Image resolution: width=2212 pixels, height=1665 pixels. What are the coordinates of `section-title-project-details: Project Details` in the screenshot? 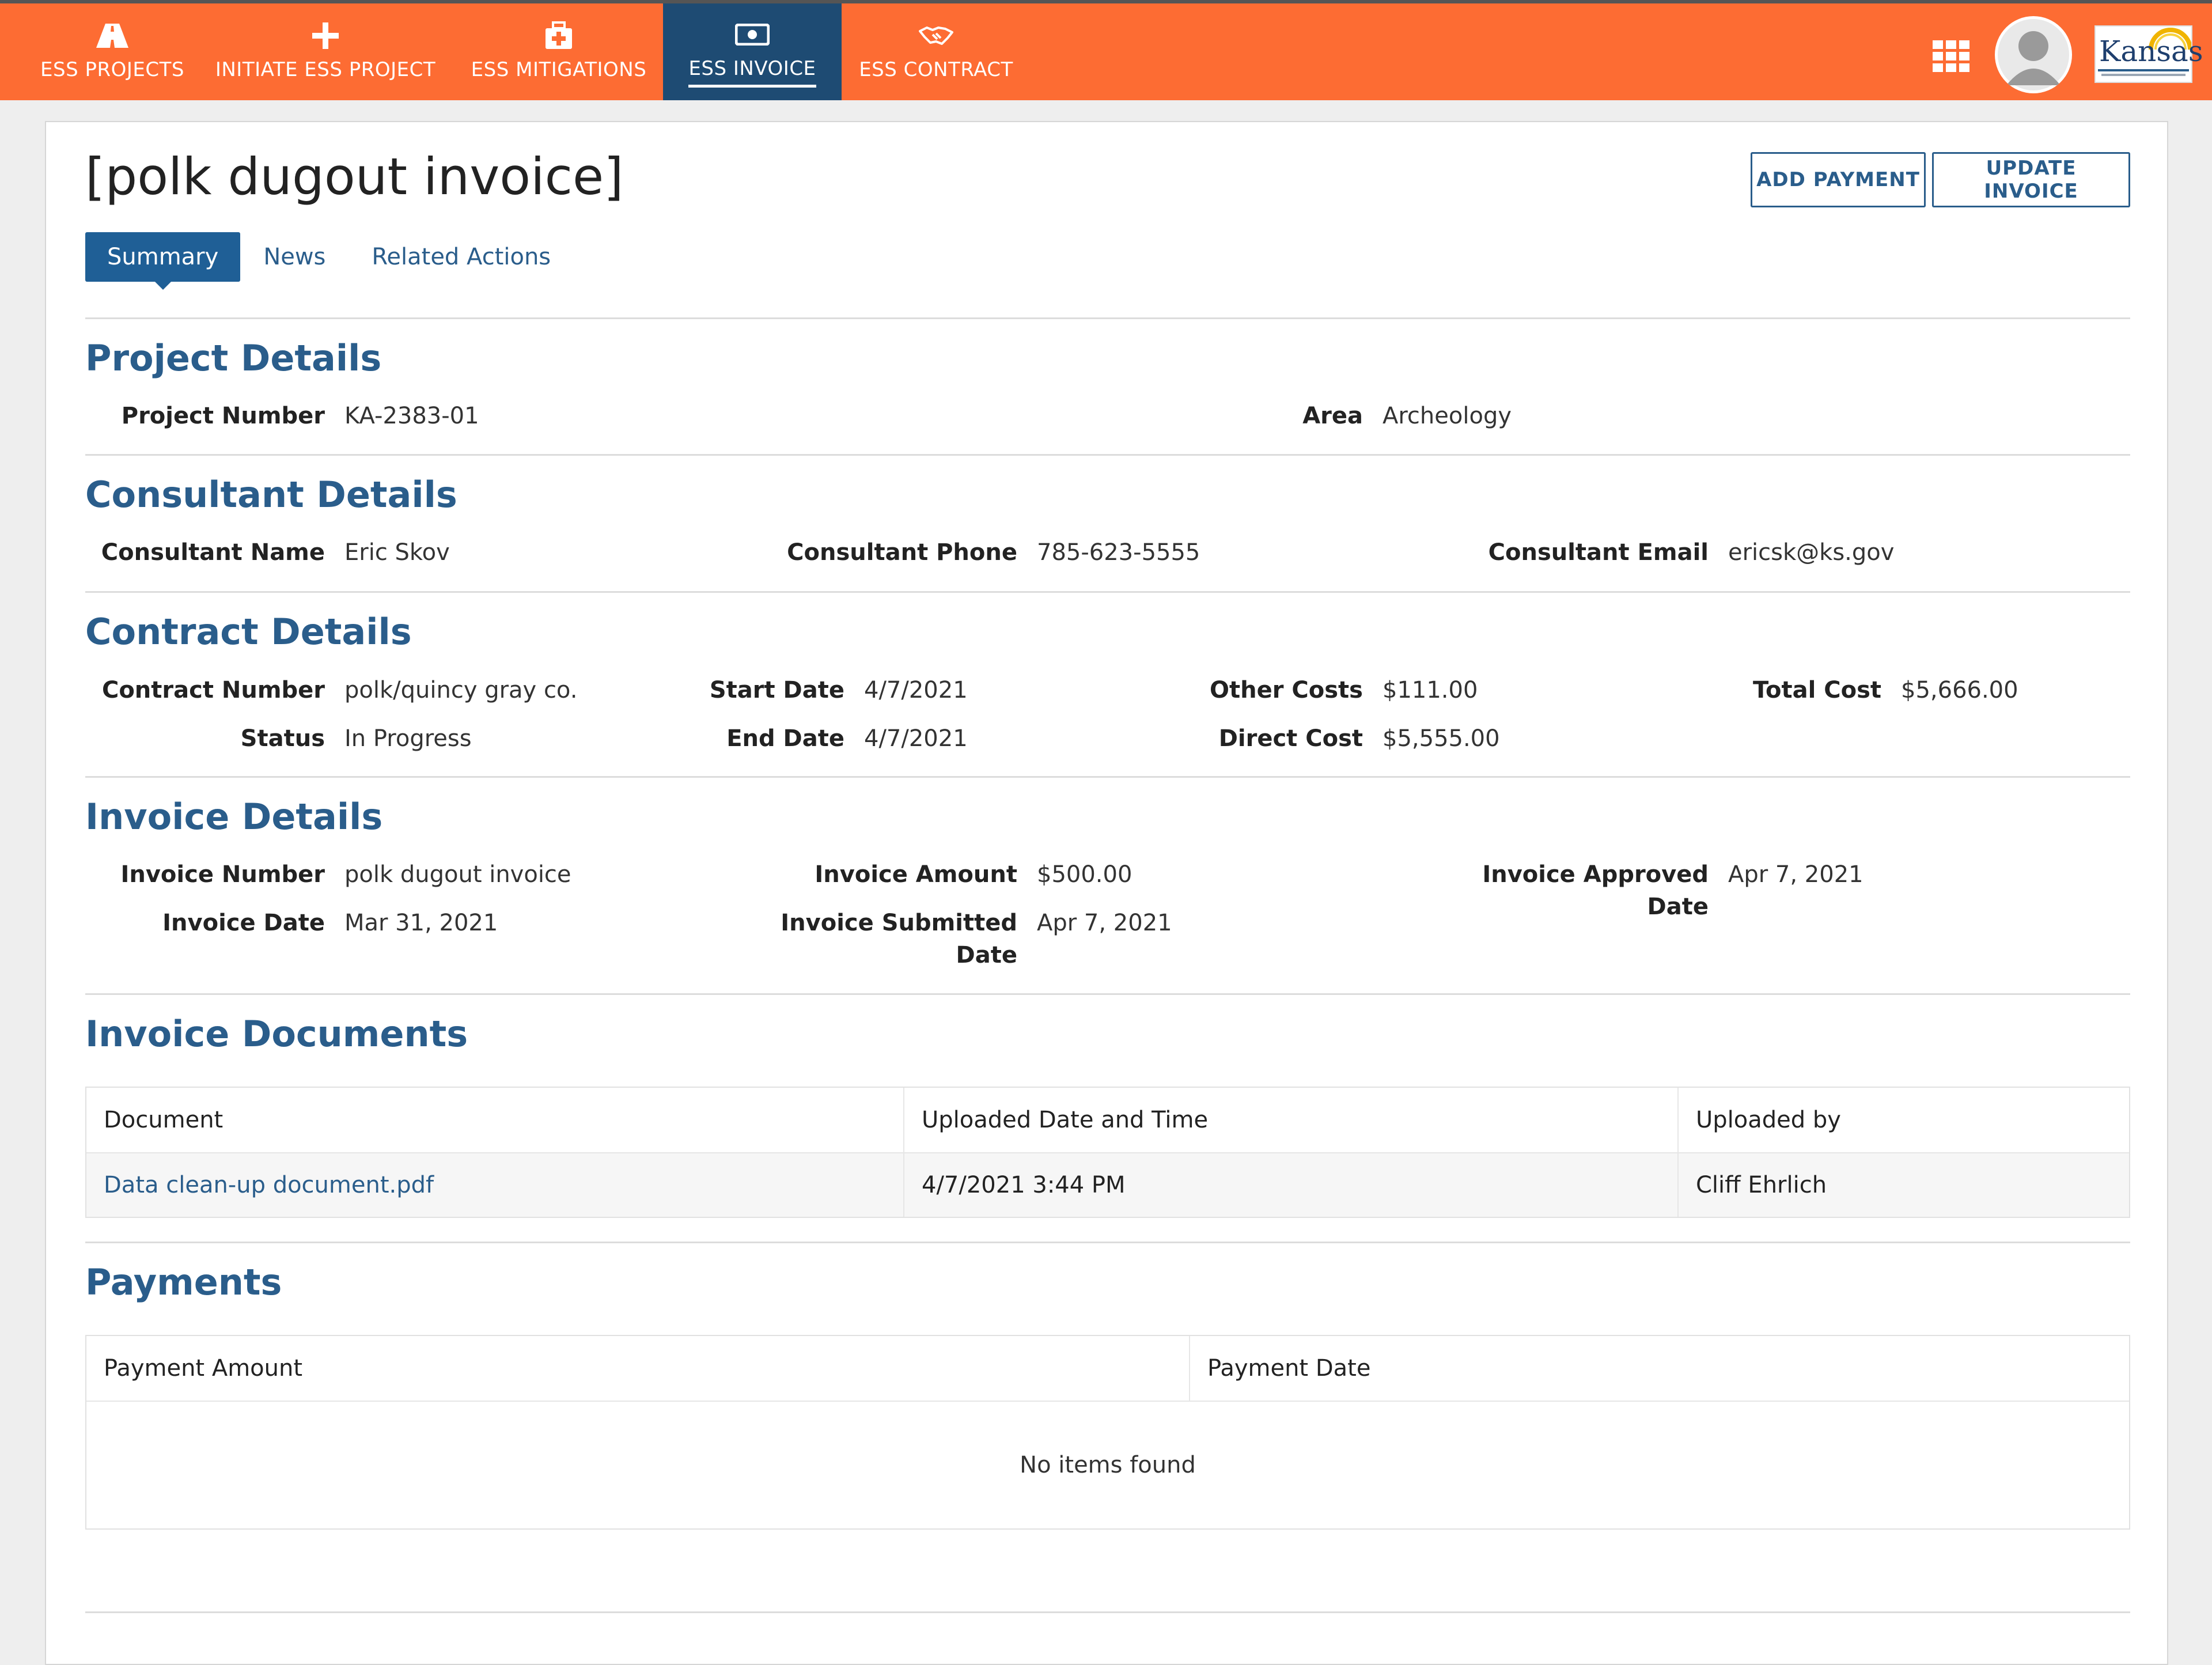 It's located at (233, 358).